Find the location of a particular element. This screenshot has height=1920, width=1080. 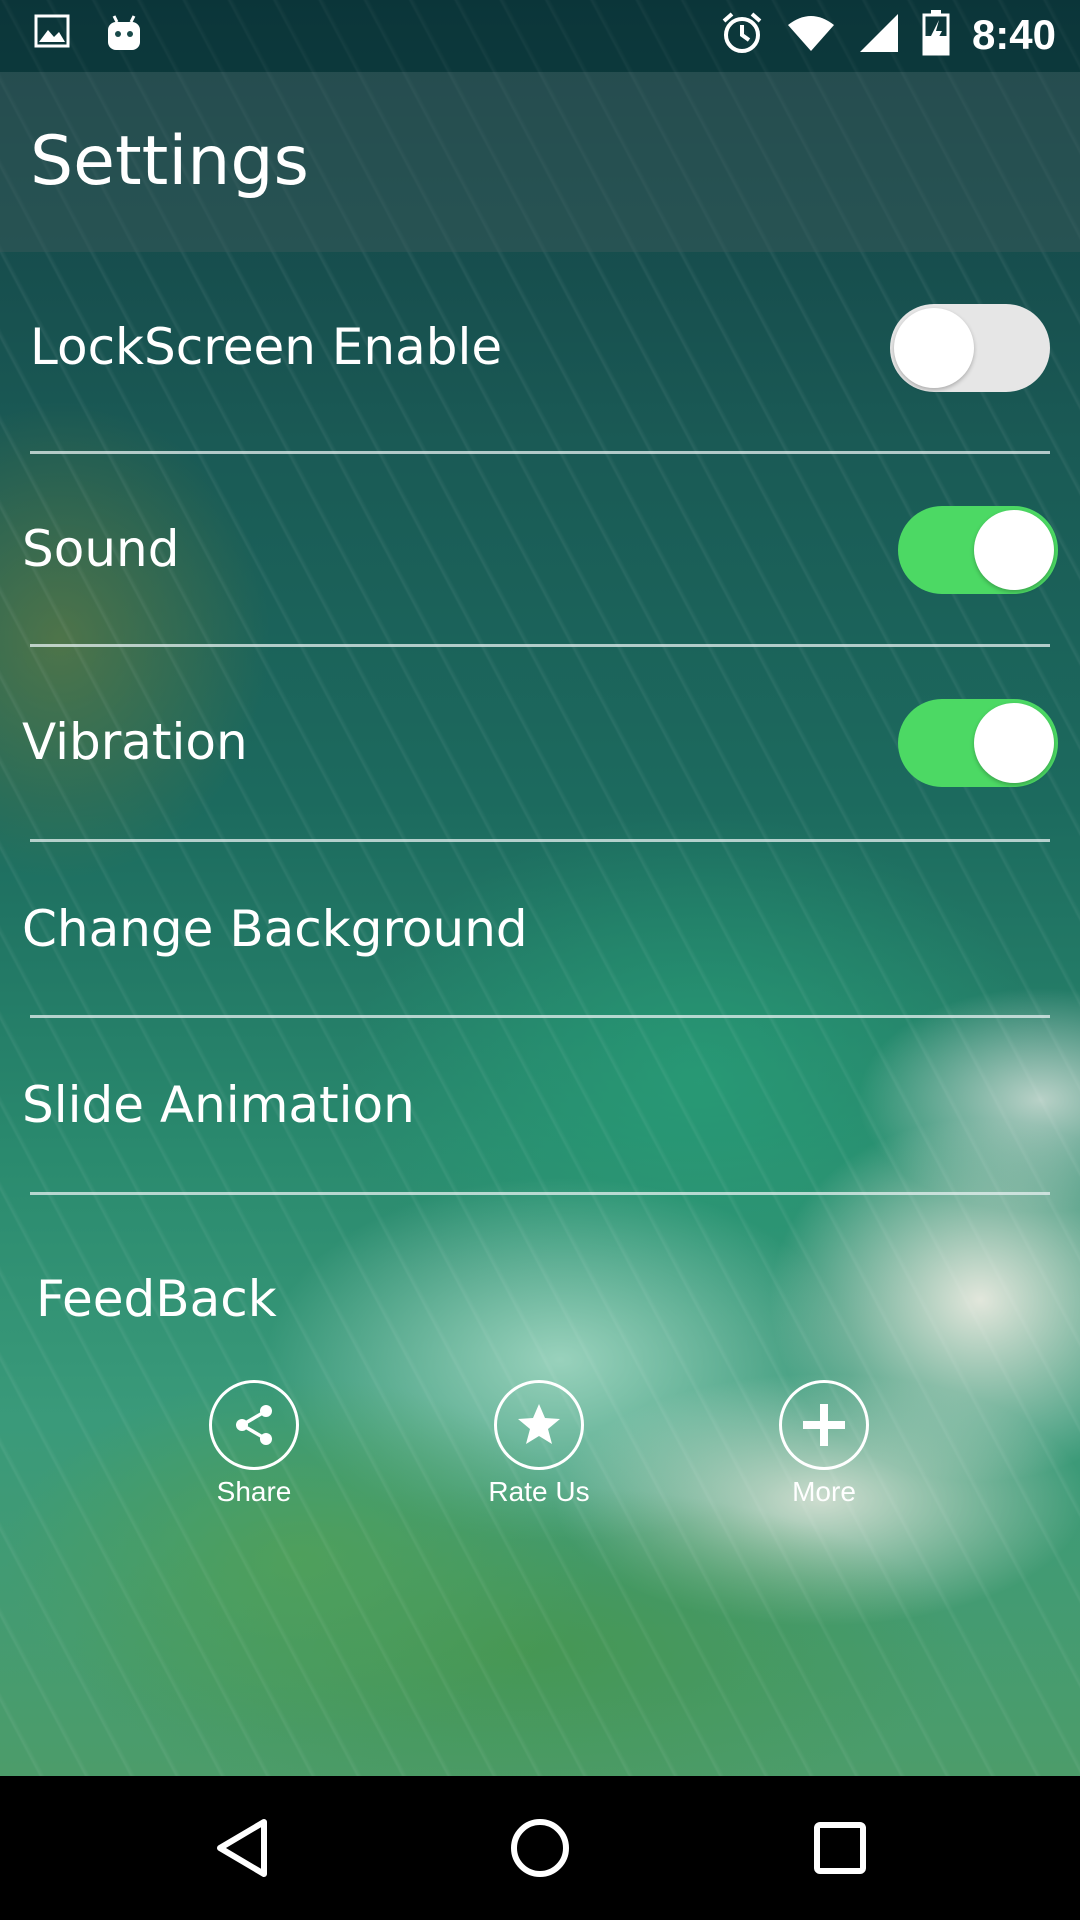

divider is located at coordinates (540, 1193).